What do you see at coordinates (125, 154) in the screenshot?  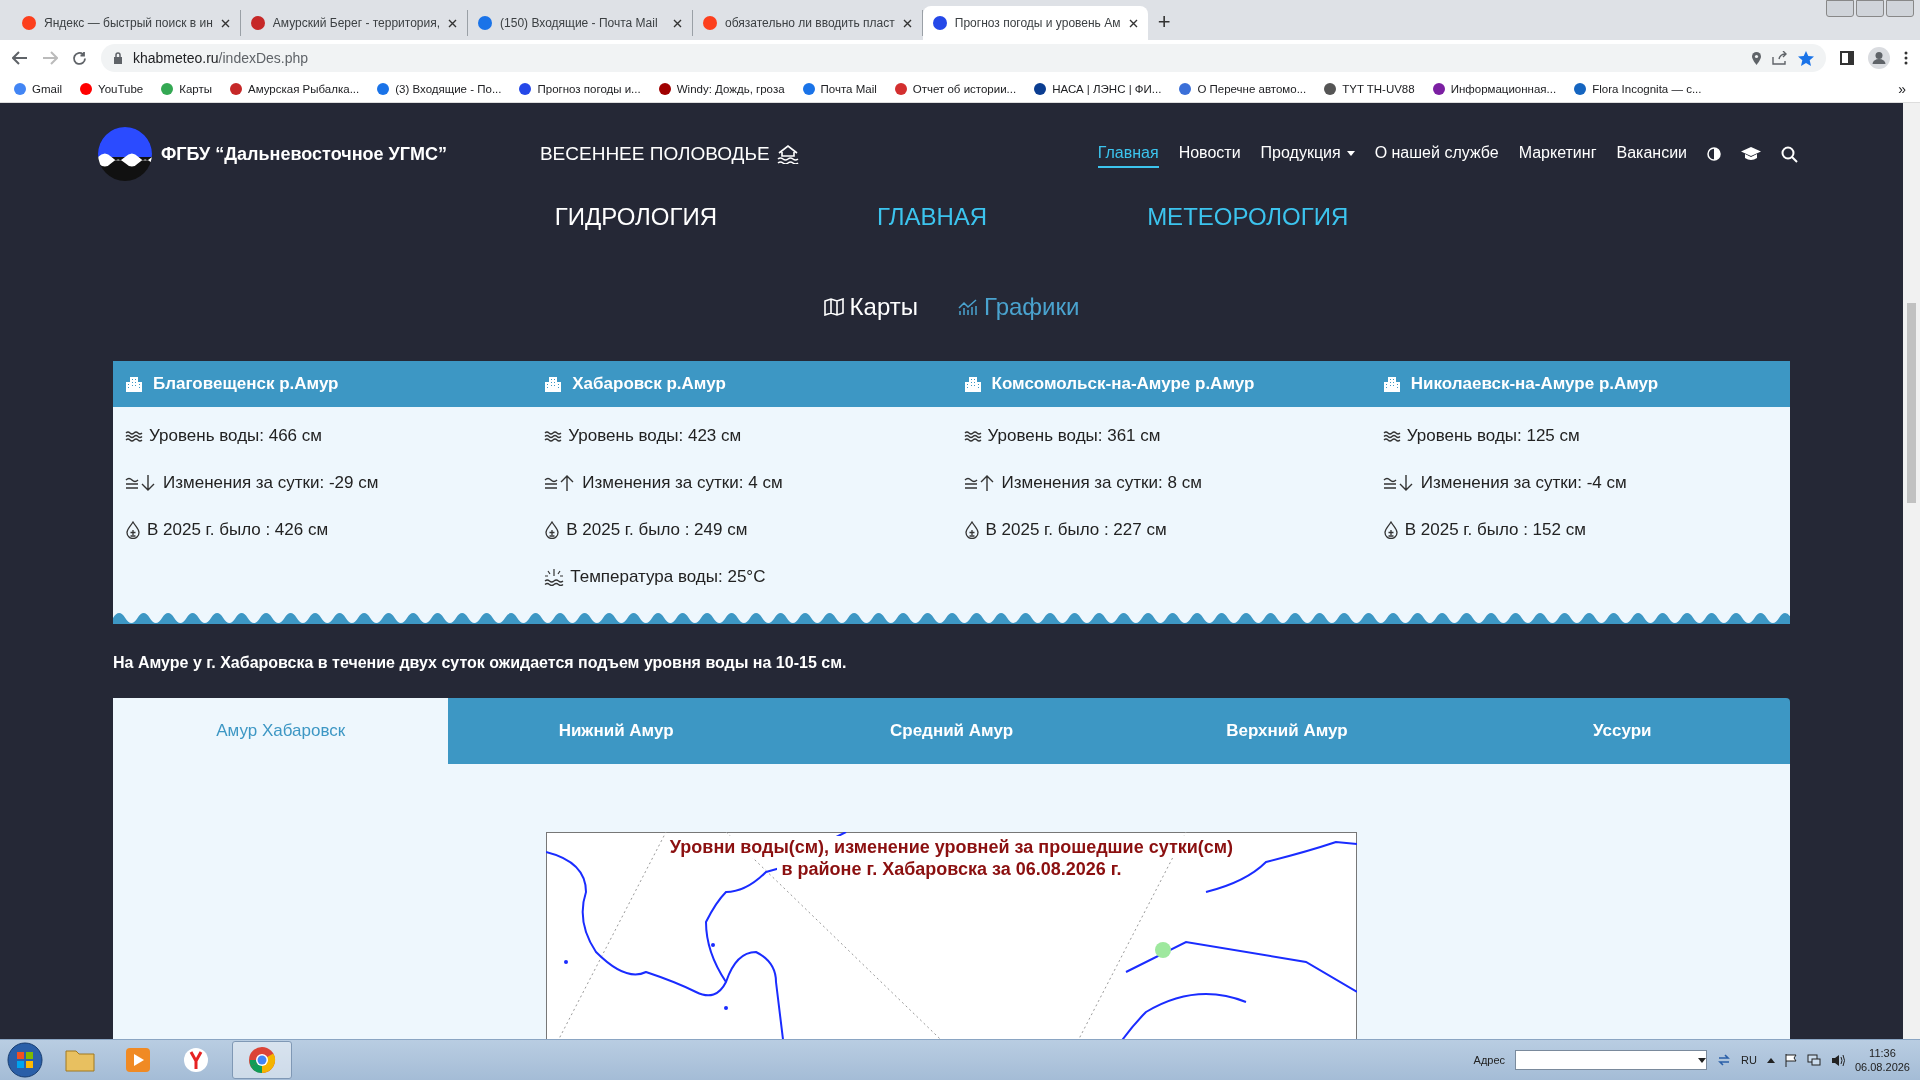 I see `logo` at bounding box center [125, 154].